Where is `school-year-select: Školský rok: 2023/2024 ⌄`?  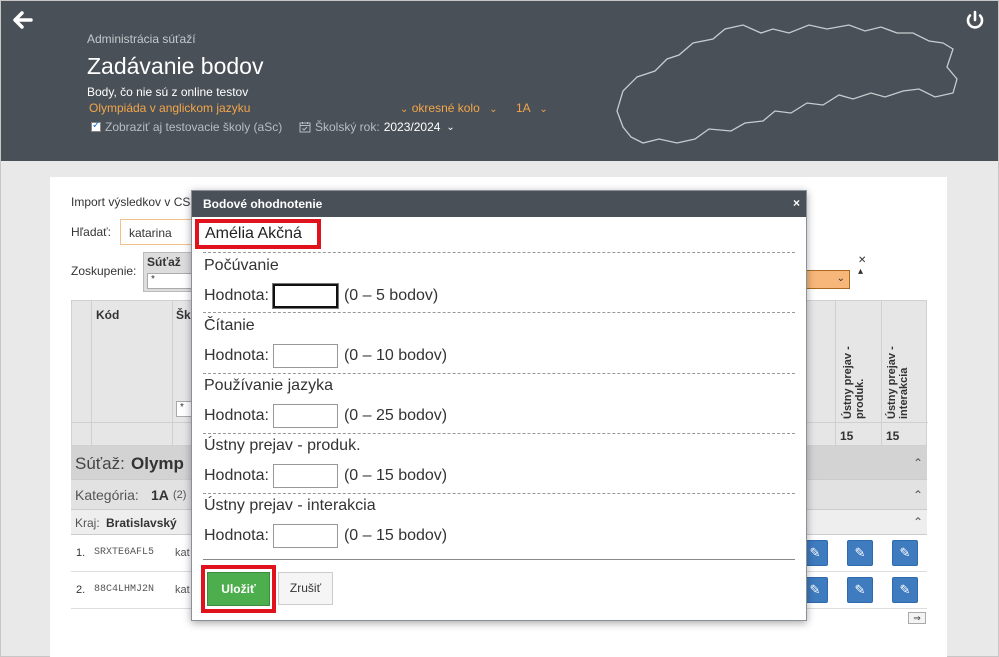
school-year-select: Školský rok: 2023/2024 ⌄ is located at coordinates (377, 127).